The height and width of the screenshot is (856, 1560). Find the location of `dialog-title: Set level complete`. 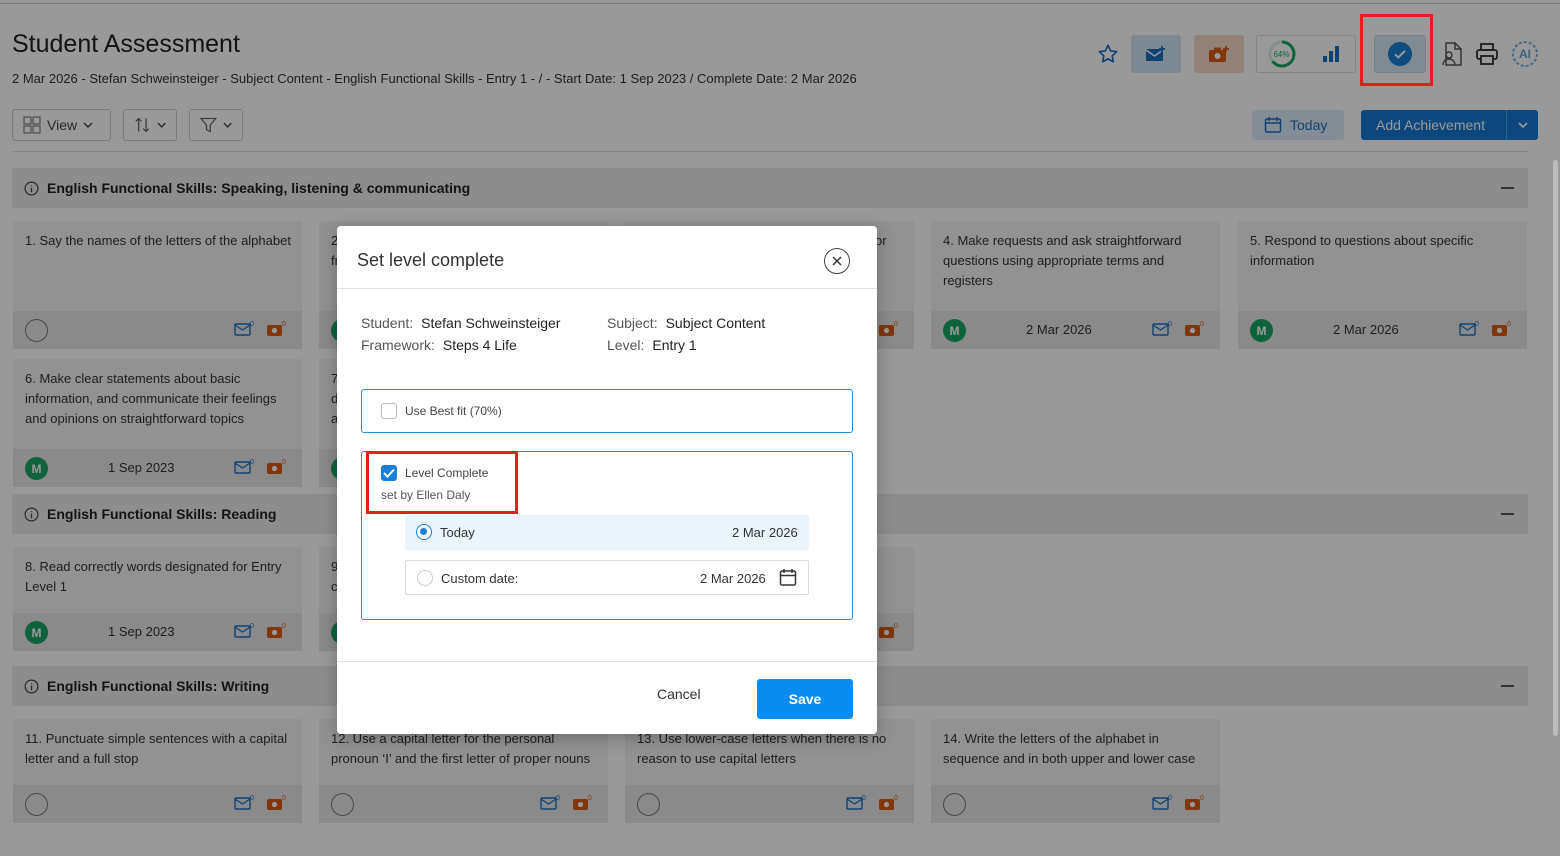

dialog-title: Set level complete is located at coordinates (431, 260).